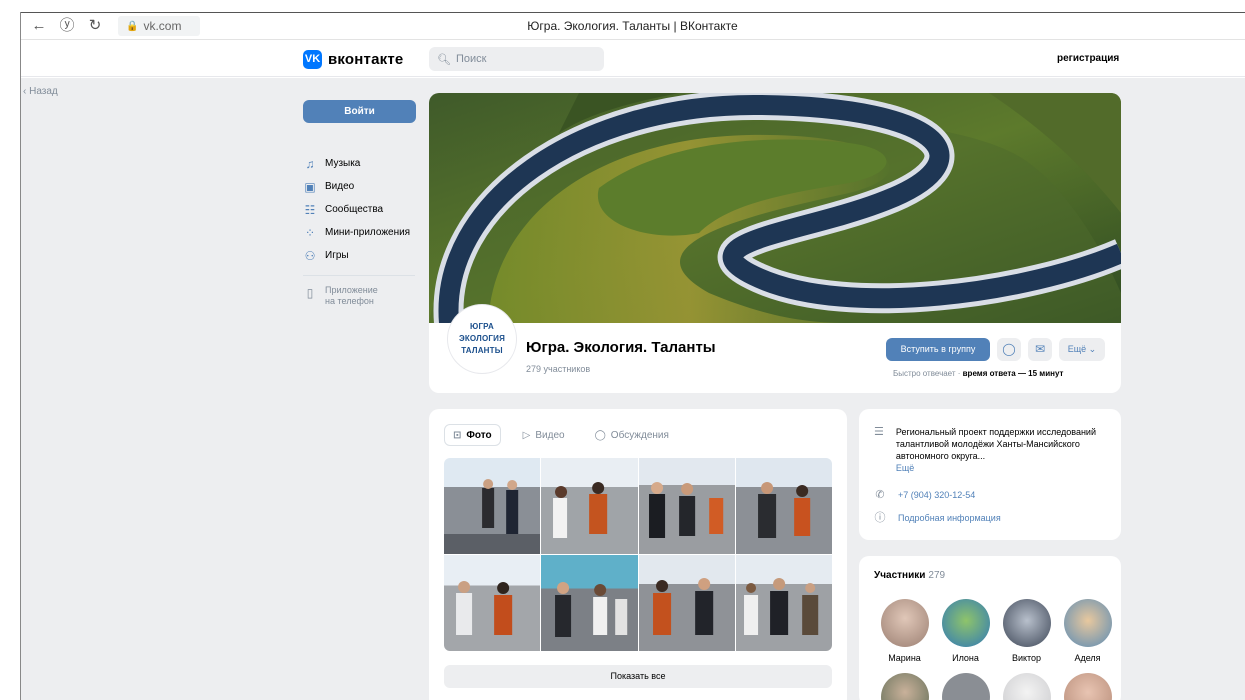 This screenshot has width=1245, height=700. Describe the element at coordinates (162, 26) in the screenshot. I see `address-text: vk.com` at that location.